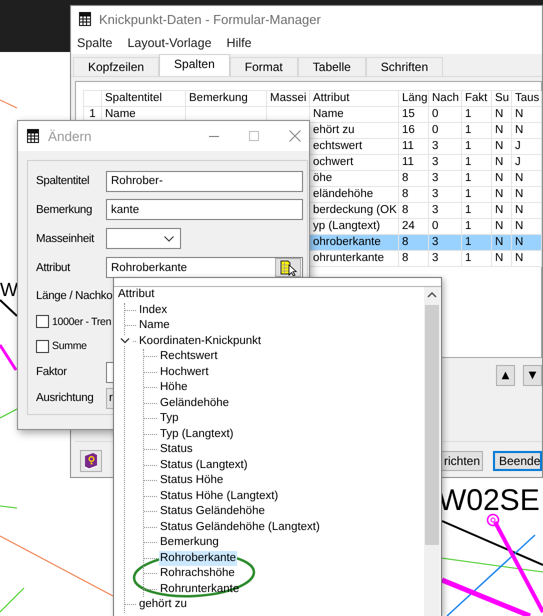 This screenshot has height=616, width=543. What do you see at coordinates (65, 398) in the screenshot?
I see `field-label: Ausrichtung` at bounding box center [65, 398].